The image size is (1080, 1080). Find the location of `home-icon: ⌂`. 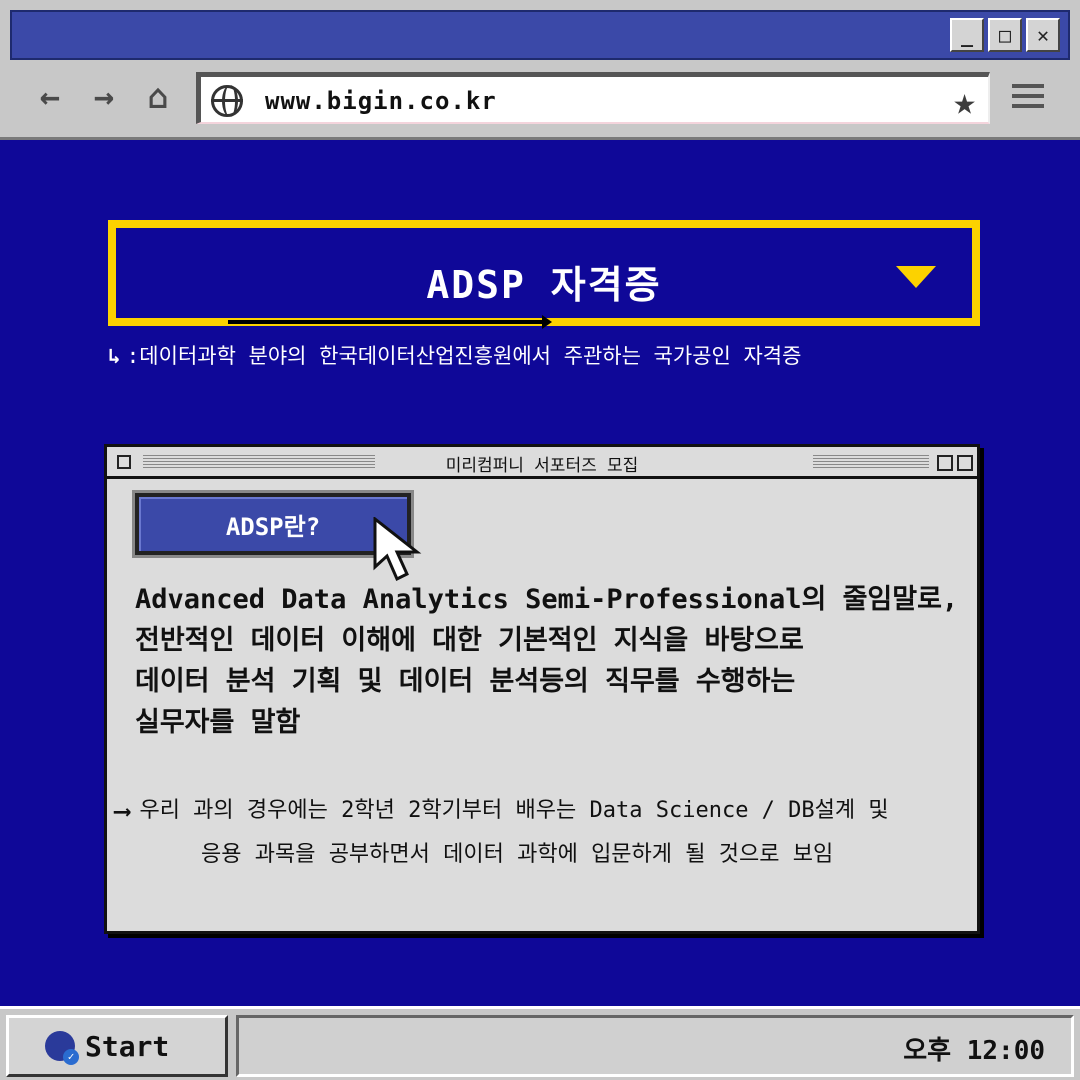

home-icon: ⌂ is located at coordinates (158, 97).